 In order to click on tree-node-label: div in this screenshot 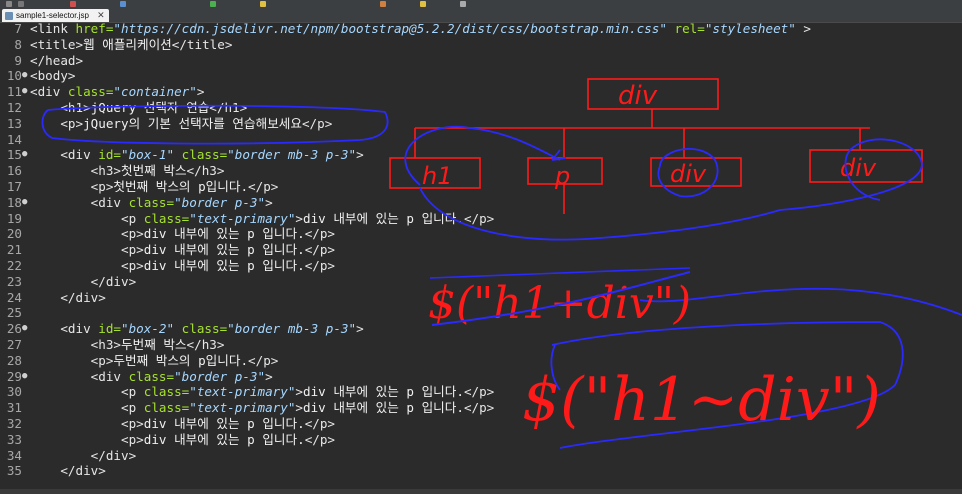, I will do `click(688, 174)`.